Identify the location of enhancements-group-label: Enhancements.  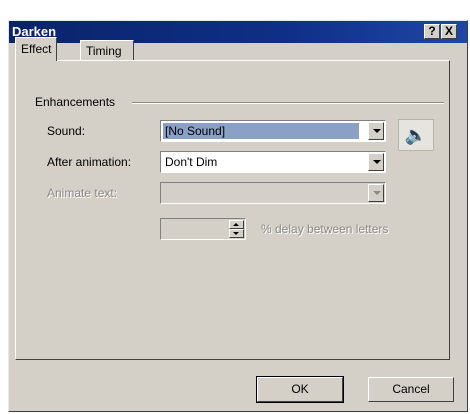
(75, 102).